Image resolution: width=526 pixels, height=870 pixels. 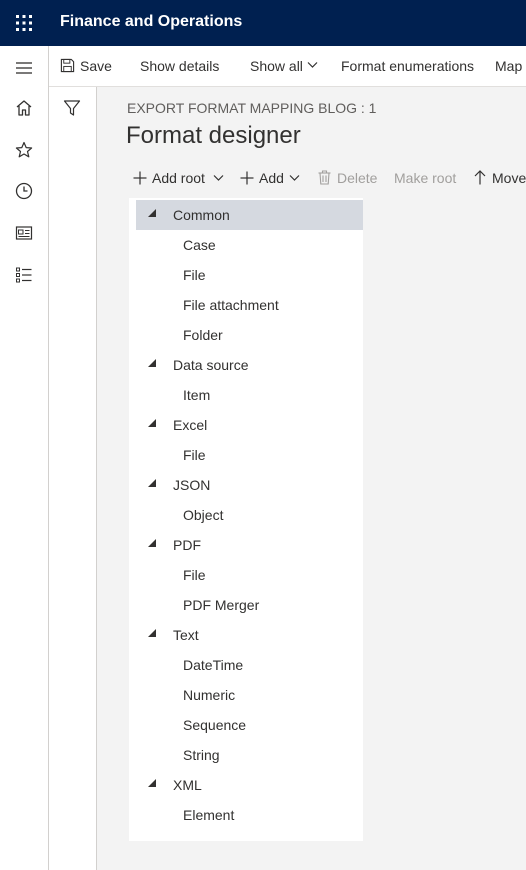 What do you see at coordinates (72, 108) in the screenshot?
I see `filter-icon` at bounding box center [72, 108].